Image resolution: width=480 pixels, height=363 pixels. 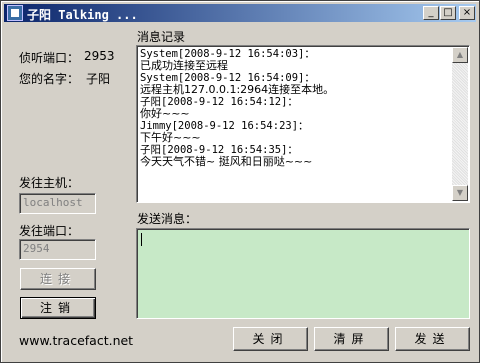 I want to click on scroll-up-icon: ▲, so click(x=460, y=55).